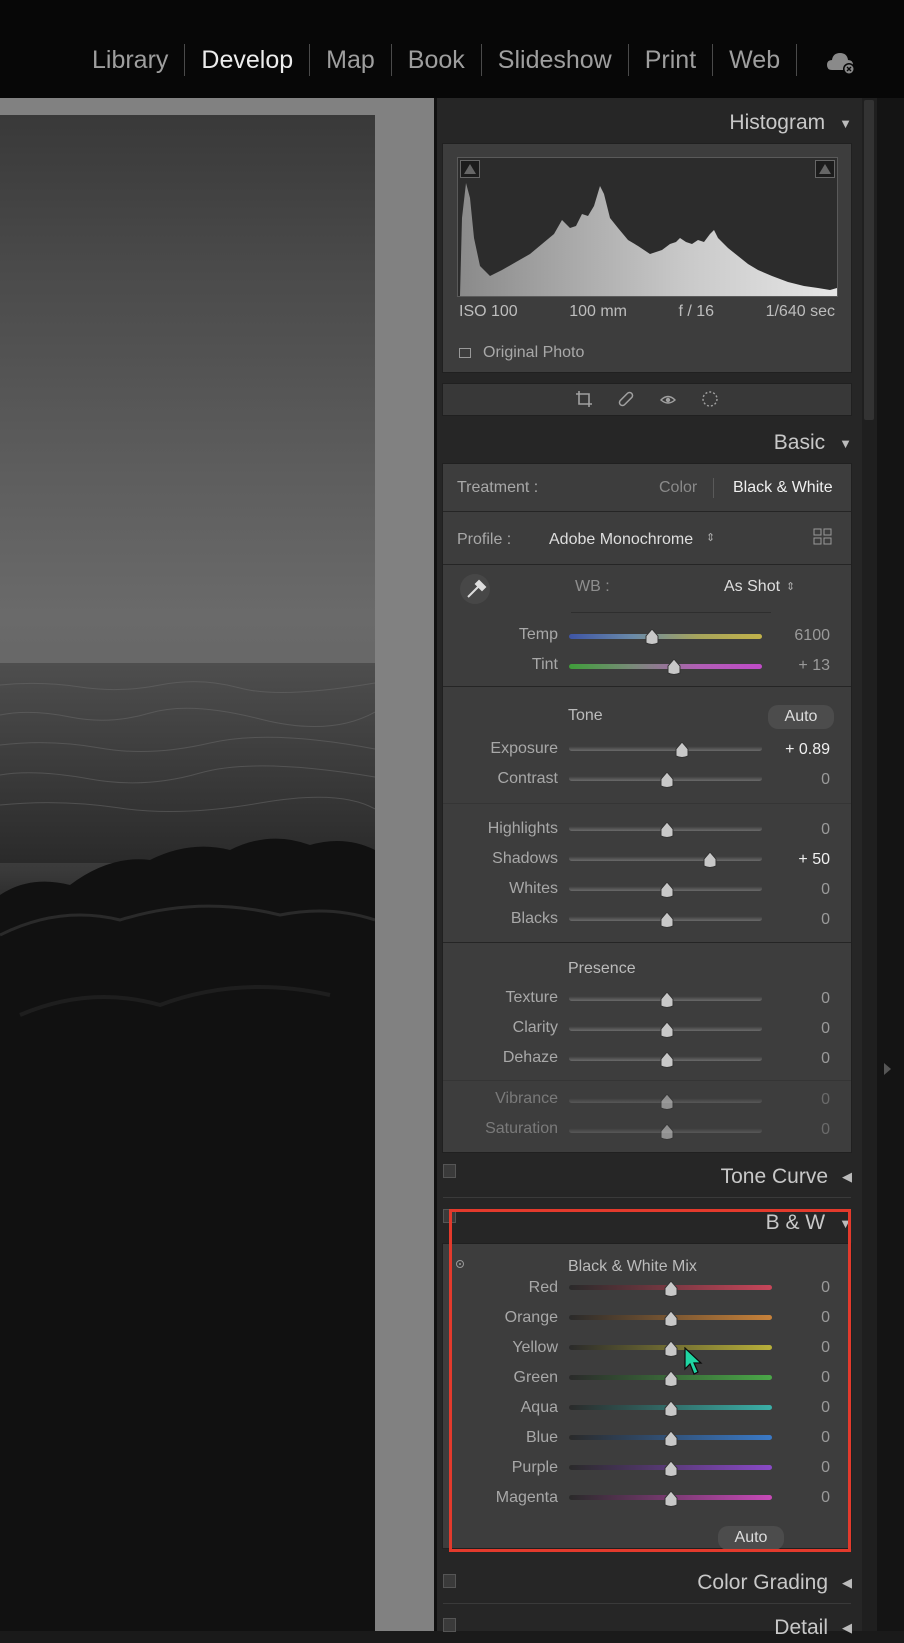 The width and height of the screenshot is (904, 1643). What do you see at coordinates (845, 123) in the screenshot?
I see `expand-triangle-icon: ▼` at bounding box center [845, 123].